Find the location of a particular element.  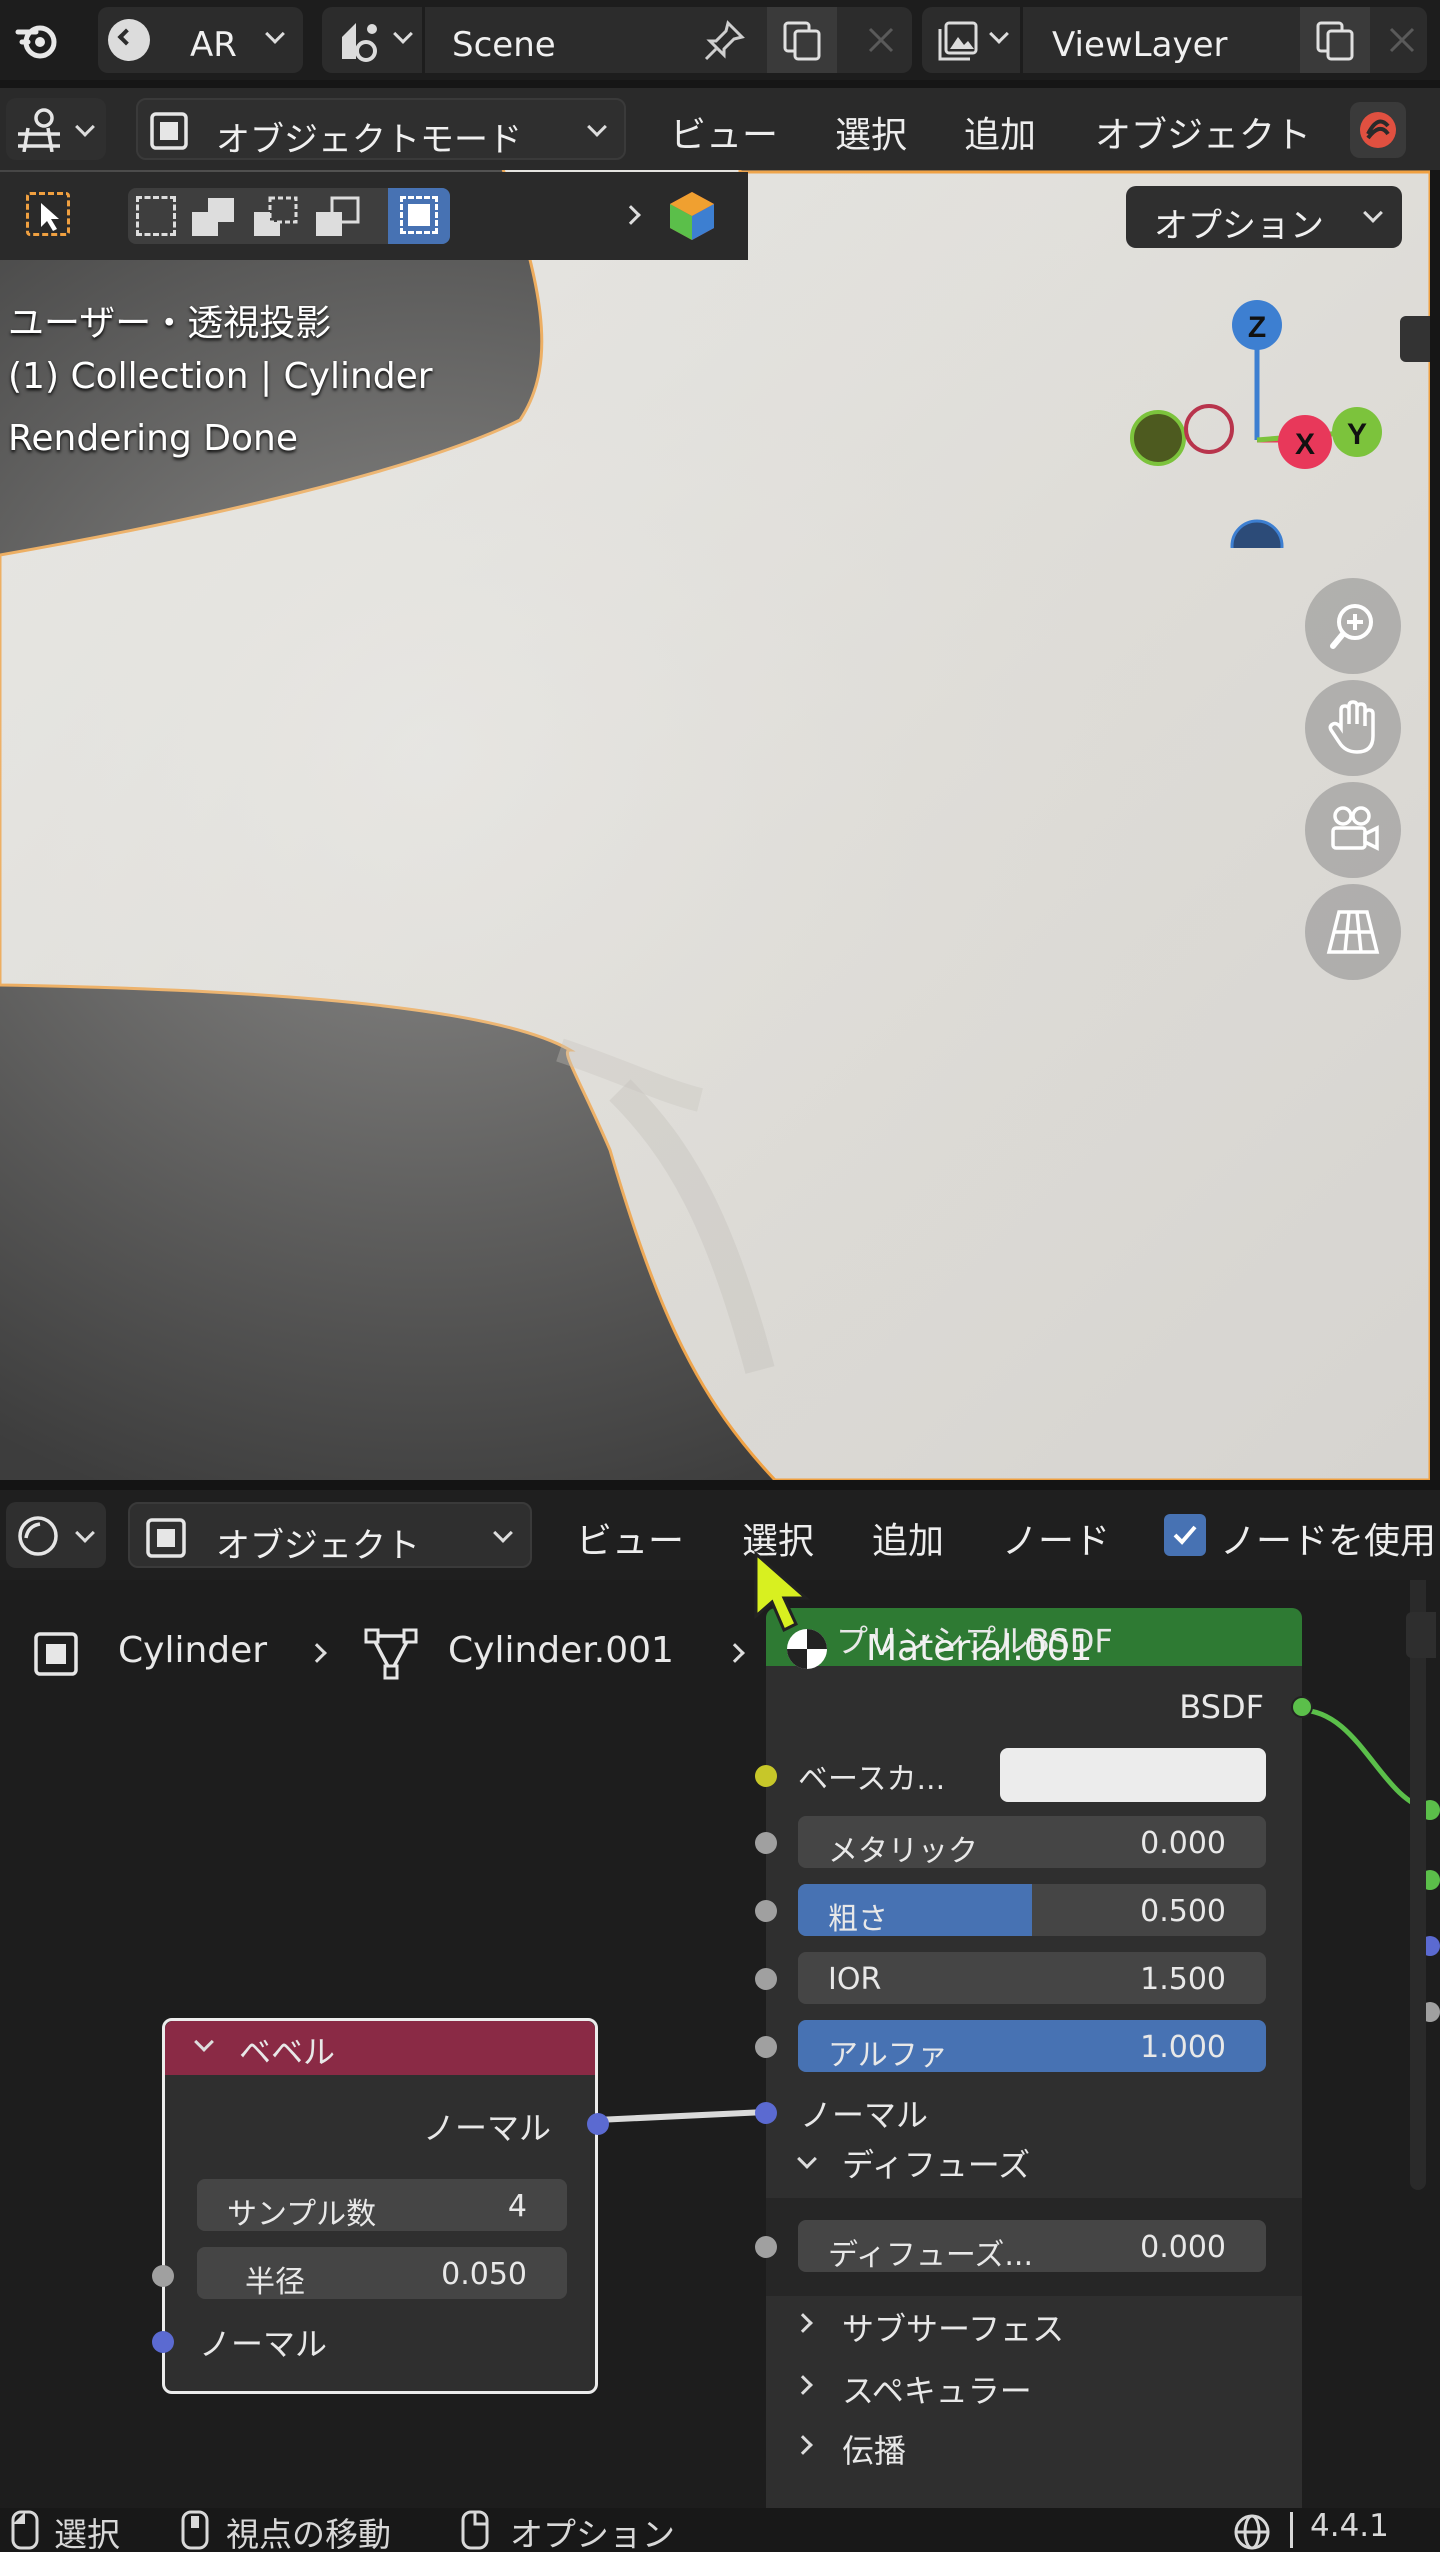

new-selection-button is located at coordinates (156, 216).